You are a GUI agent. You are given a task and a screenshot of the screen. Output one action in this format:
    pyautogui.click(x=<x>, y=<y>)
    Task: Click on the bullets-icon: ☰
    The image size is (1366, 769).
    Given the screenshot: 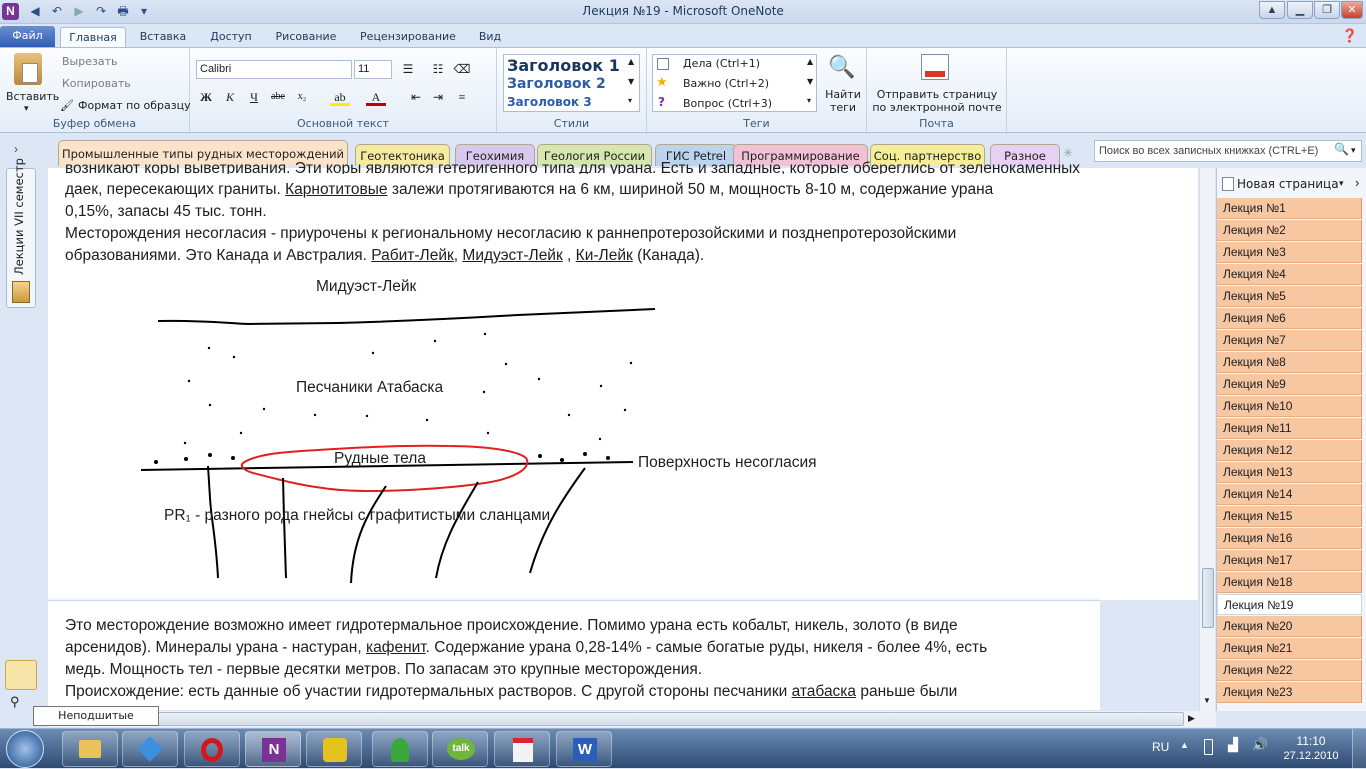 What is the action you would take?
    pyautogui.click(x=408, y=69)
    